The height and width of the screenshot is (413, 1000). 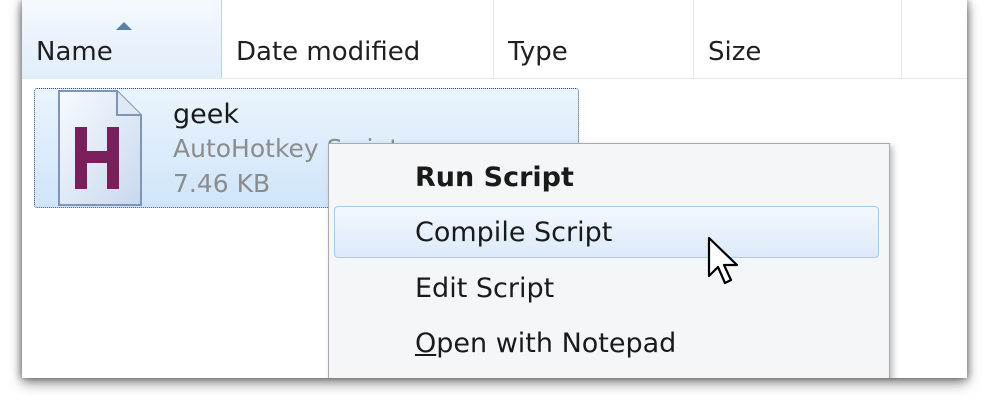 I want to click on menu-item-open-with-notepad: Open with Notepad, so click(x=606, y=343).